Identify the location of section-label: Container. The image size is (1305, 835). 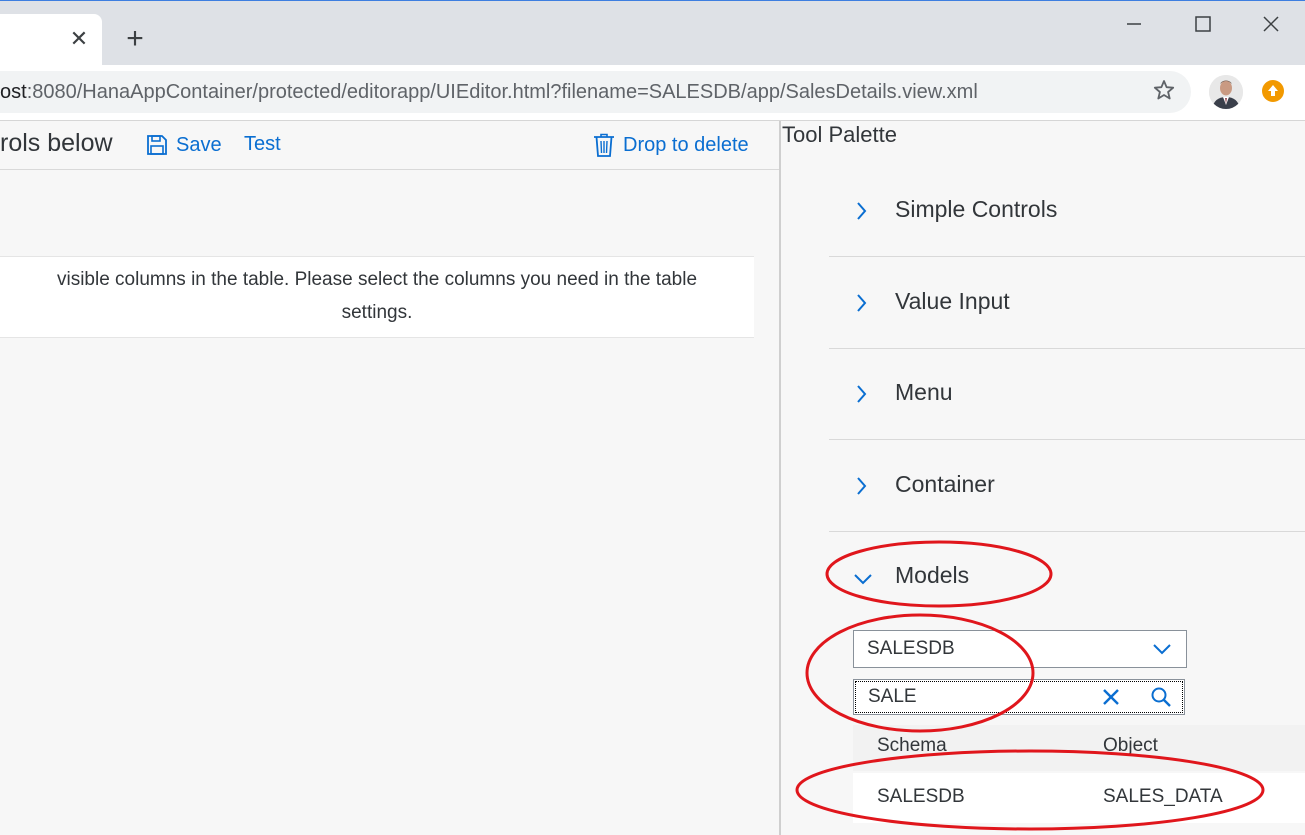
(945, 484).